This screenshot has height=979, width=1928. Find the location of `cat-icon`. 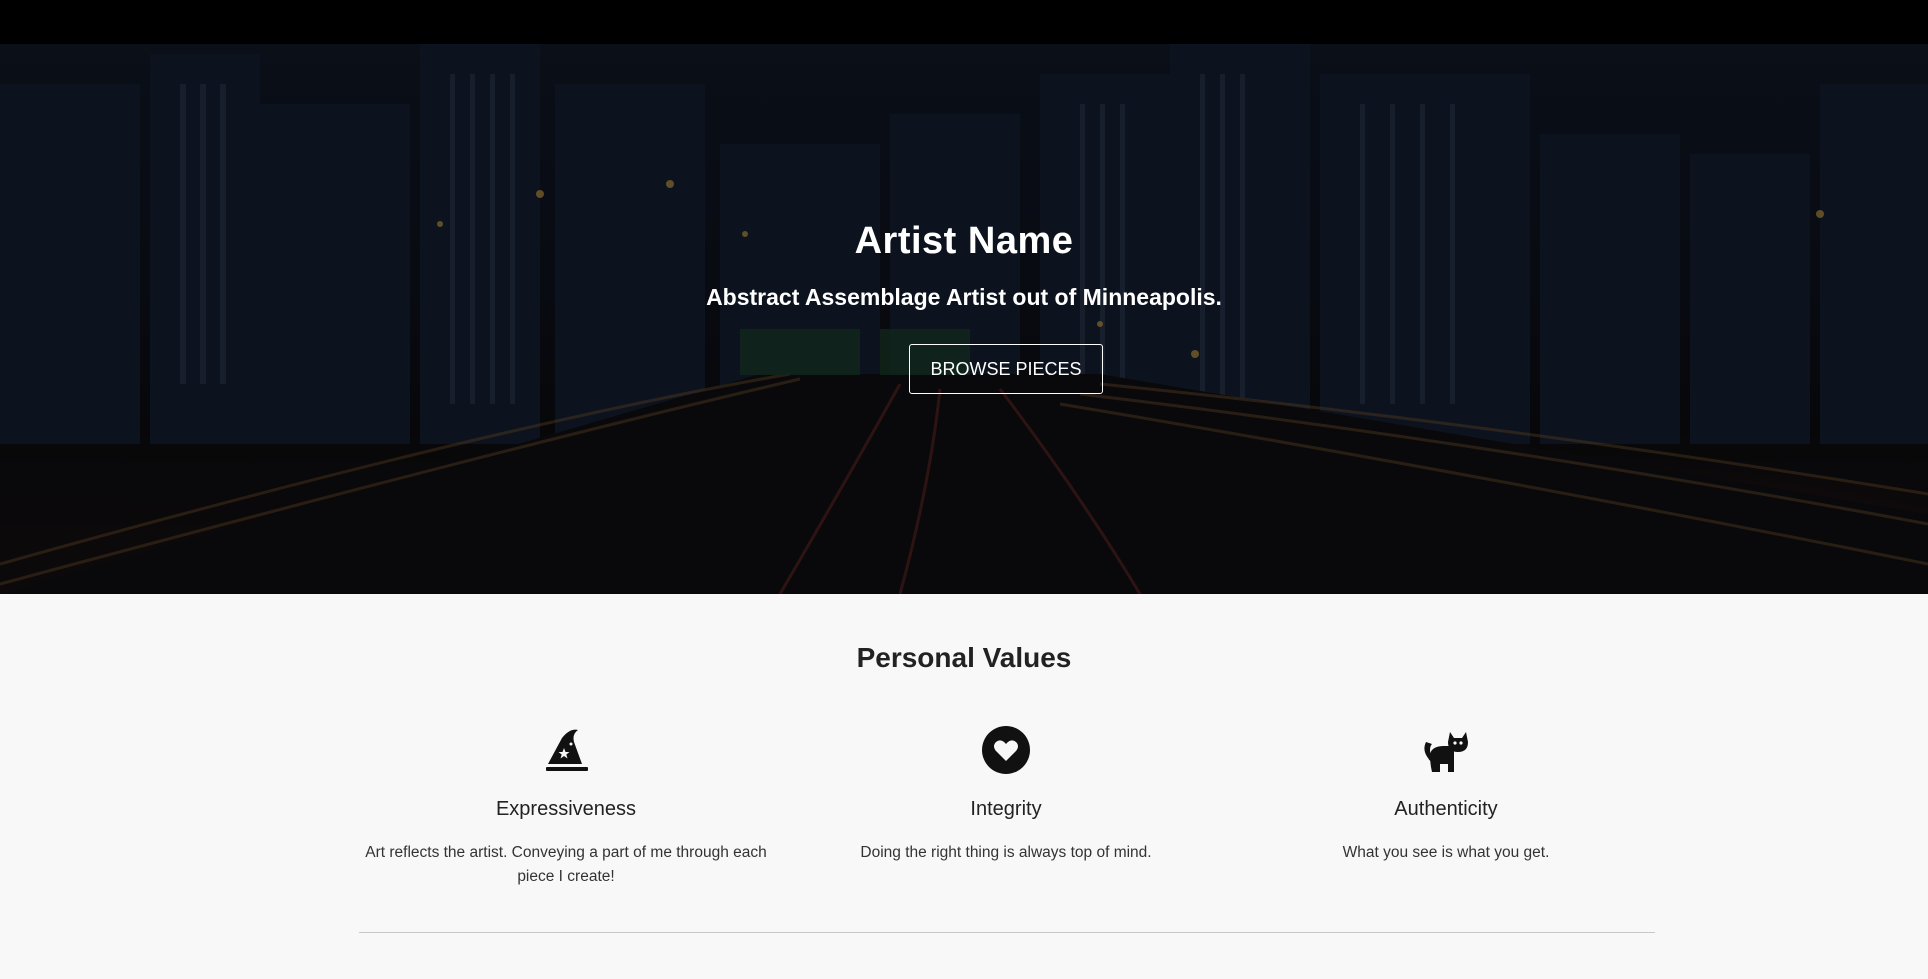

cat-icon is located at coordinates (1446, 752).